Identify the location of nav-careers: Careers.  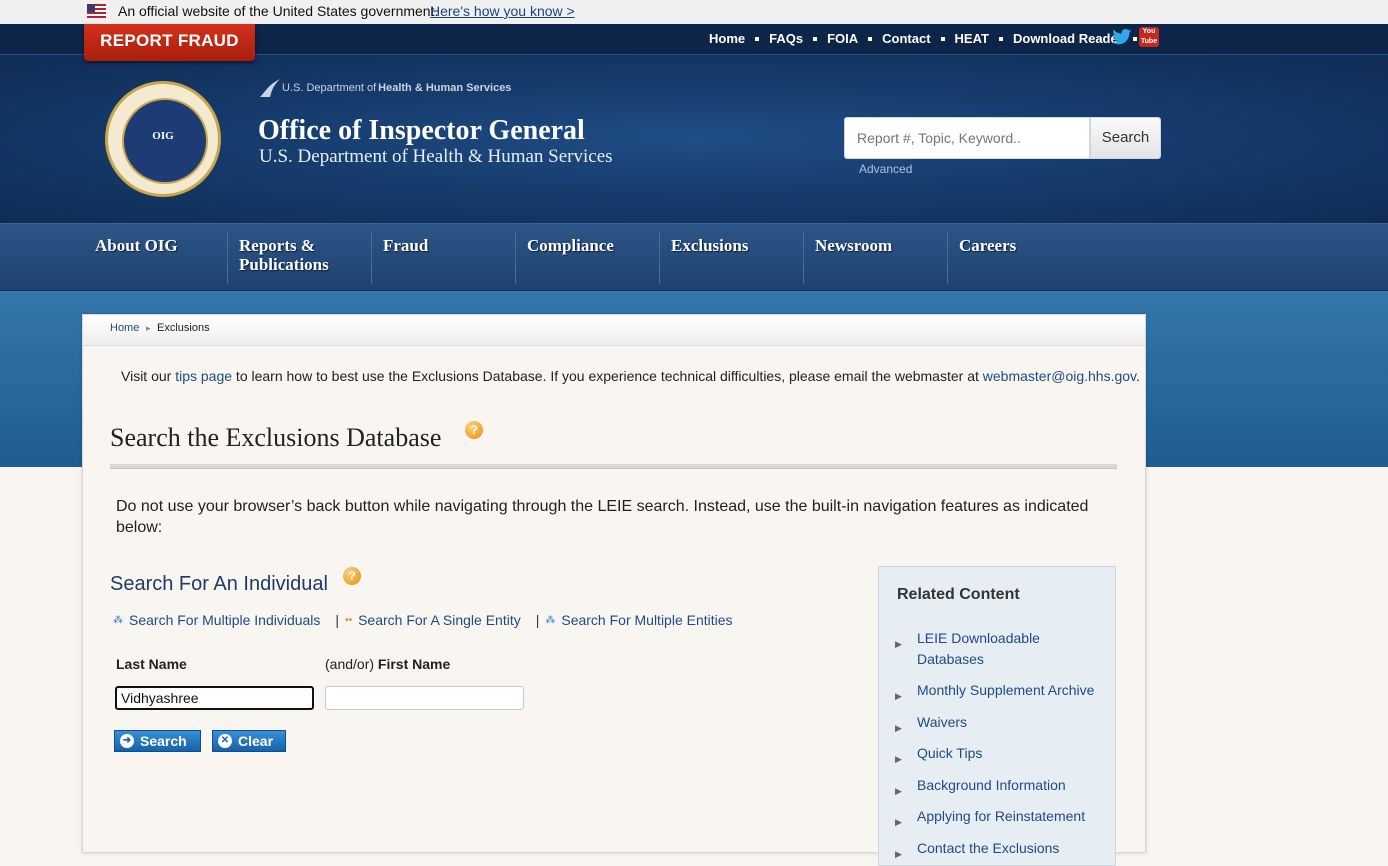
(987, 245).